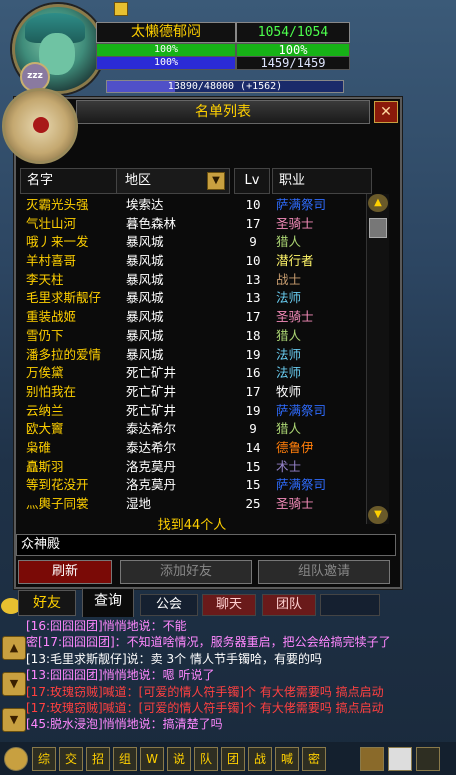  I want to click on chat-scroll-bottom-button: ▼, so click(14, 720).